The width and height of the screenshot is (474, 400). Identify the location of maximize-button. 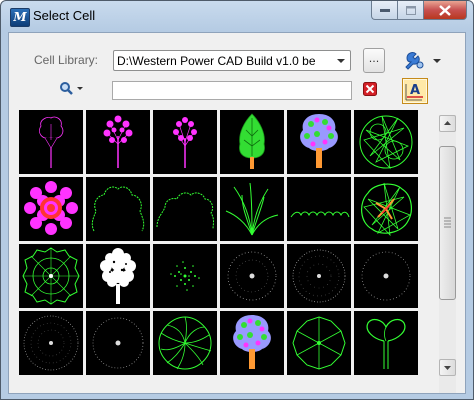
(410, 10).